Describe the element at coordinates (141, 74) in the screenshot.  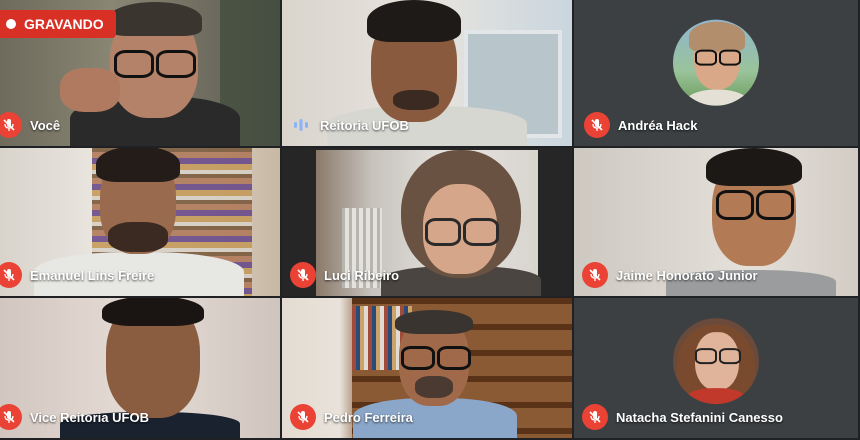
I see `participant-tile-voce: GRAVANDO Você` at that location.